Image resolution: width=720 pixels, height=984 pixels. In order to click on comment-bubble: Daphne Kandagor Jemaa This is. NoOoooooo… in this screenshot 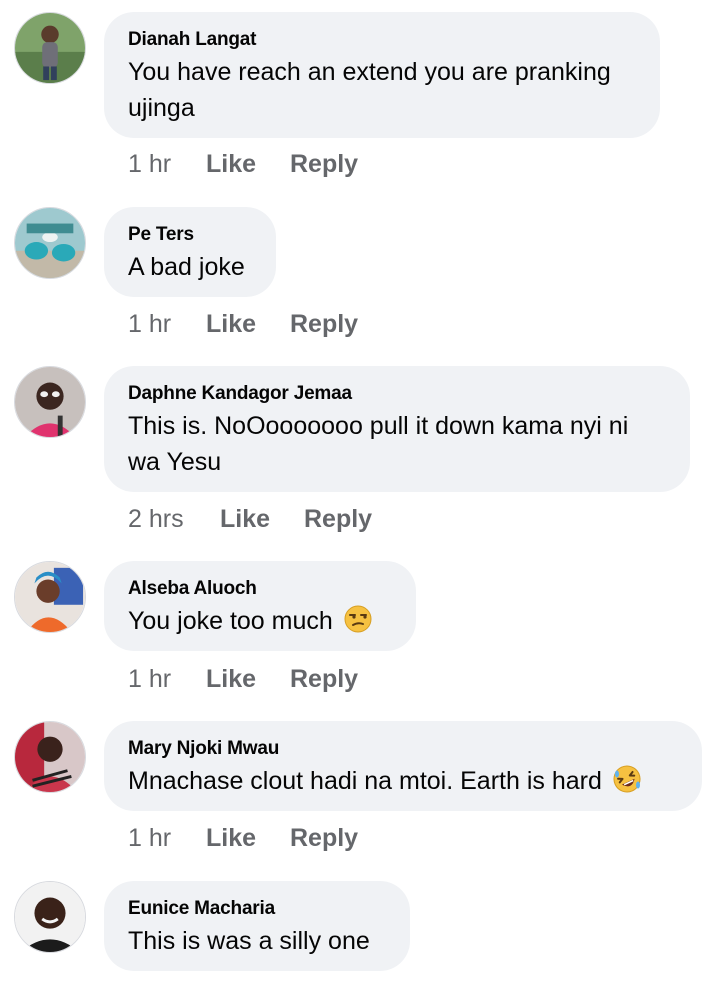, I will do `click(397, 429)`.